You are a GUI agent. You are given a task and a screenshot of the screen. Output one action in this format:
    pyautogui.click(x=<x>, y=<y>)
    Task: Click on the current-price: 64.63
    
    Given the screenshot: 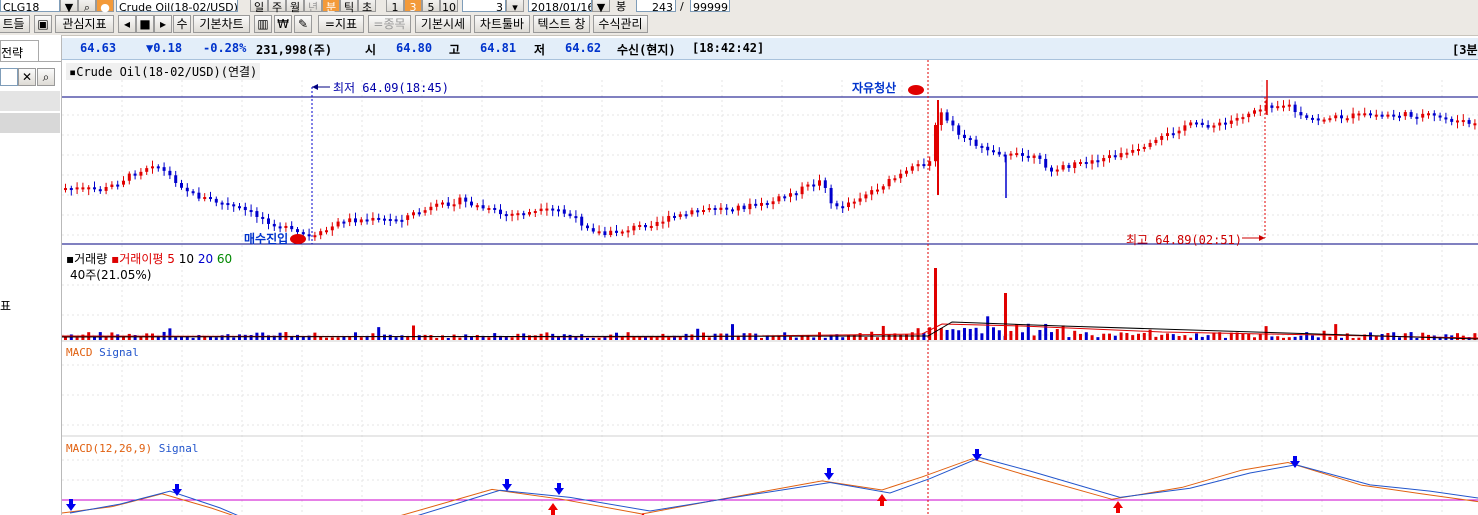 What is the action you would take?
    pyautogui.click(x=98, y=48)
    